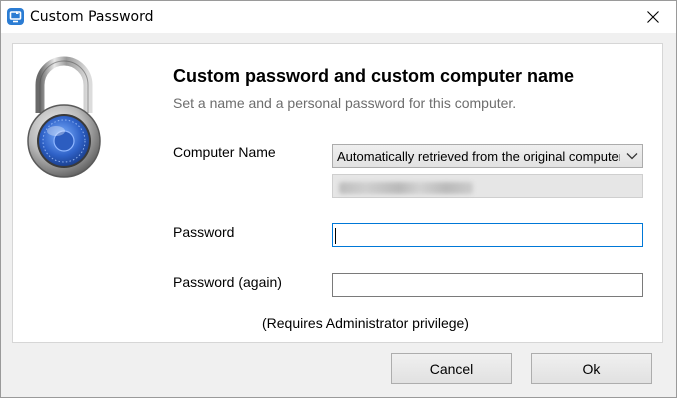 The width and height of the screenshot is (677, 398). What do you see at coordinates (92, 17) in the screenshot?
I see `window-title: Custom Password` at bounding box center [92, 17].